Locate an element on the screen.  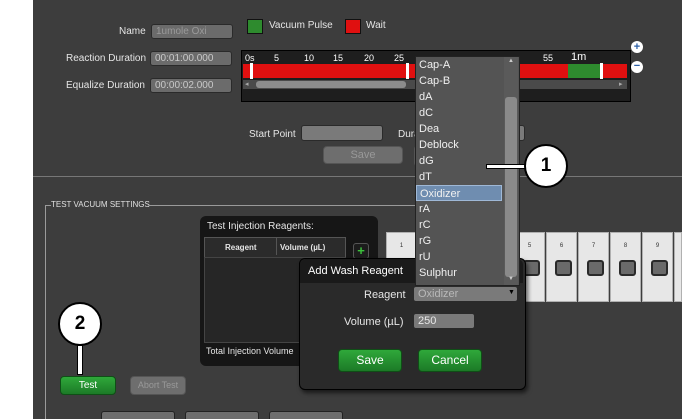
rack-column: 6 is located at coordinates (561, 267).